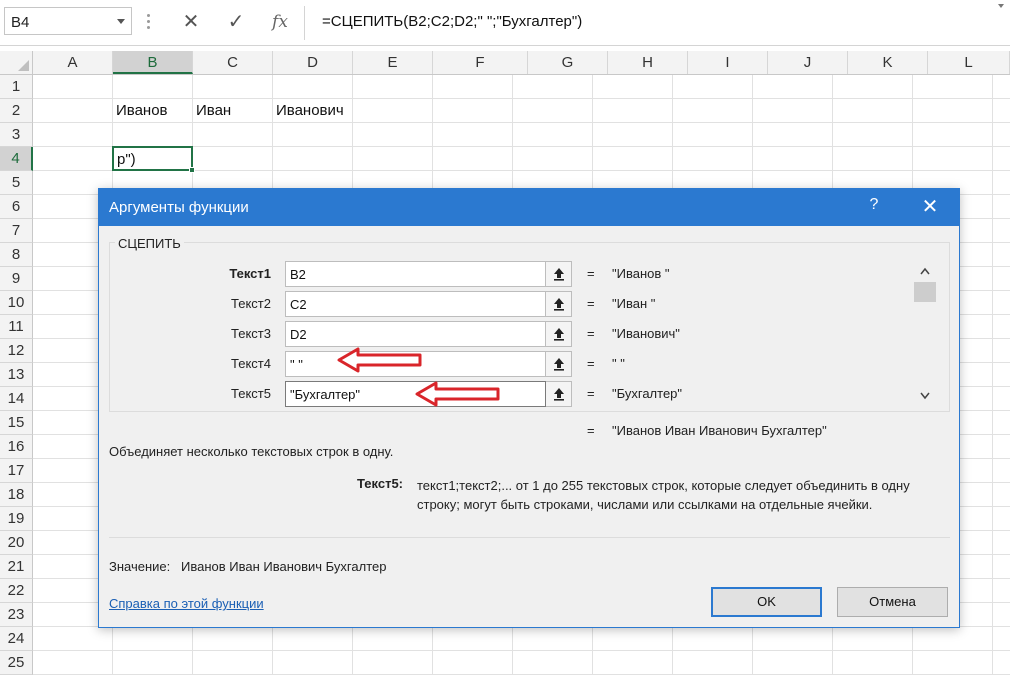  I want to click on scroll-down-icon, so click(925, 396).